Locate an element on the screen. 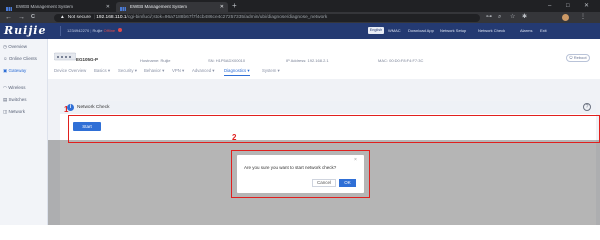 The width and height of the screenshot is (600, 240). hostname-label: Hostname: Ruijie is located at coordinates (155, 60).